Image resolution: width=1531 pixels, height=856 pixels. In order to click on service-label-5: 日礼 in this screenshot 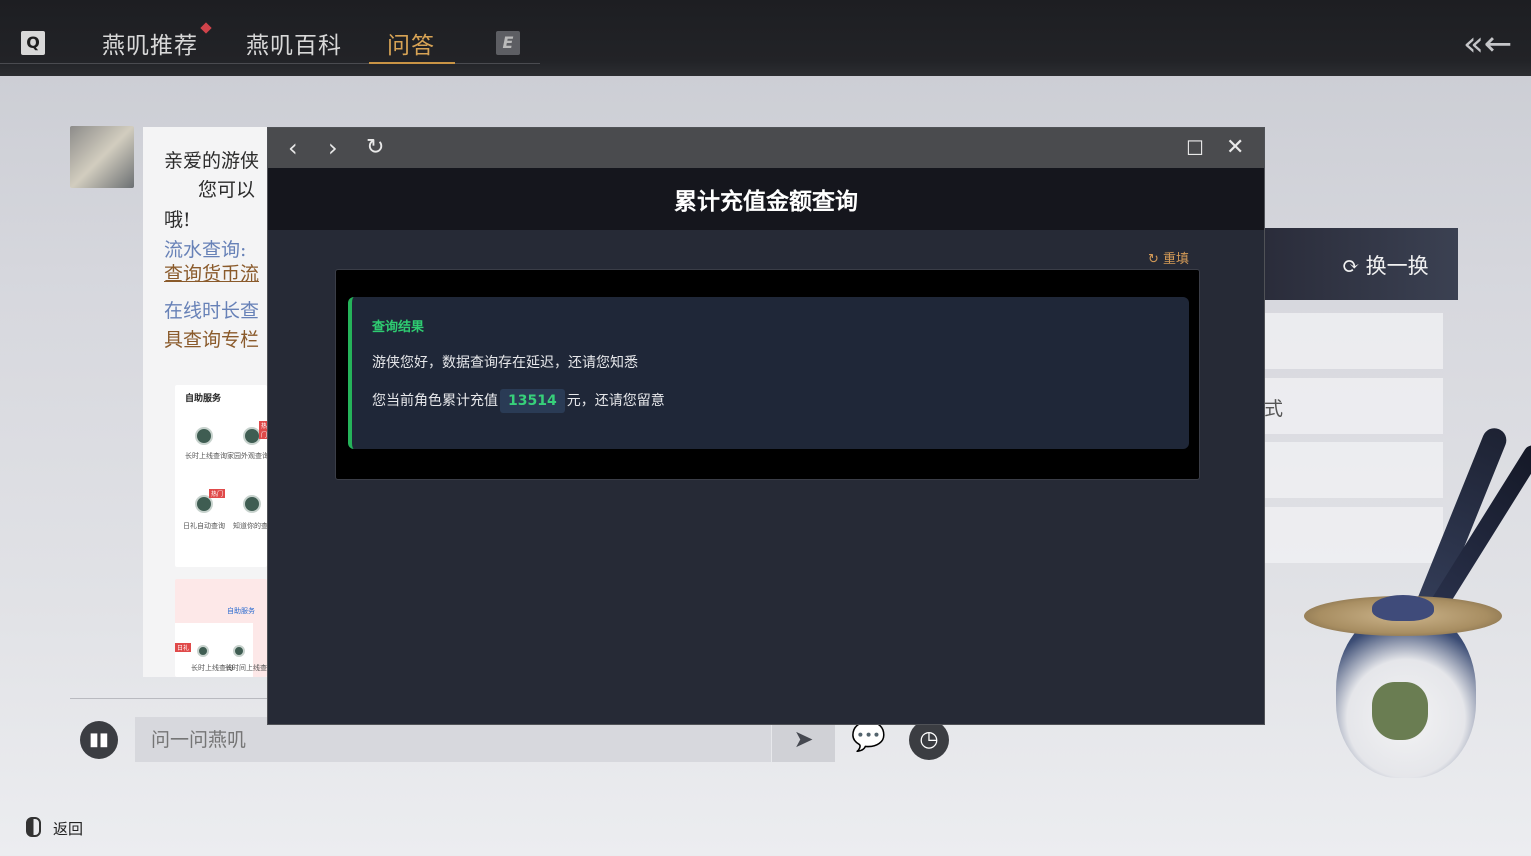, I will do `click(183, 647)`.